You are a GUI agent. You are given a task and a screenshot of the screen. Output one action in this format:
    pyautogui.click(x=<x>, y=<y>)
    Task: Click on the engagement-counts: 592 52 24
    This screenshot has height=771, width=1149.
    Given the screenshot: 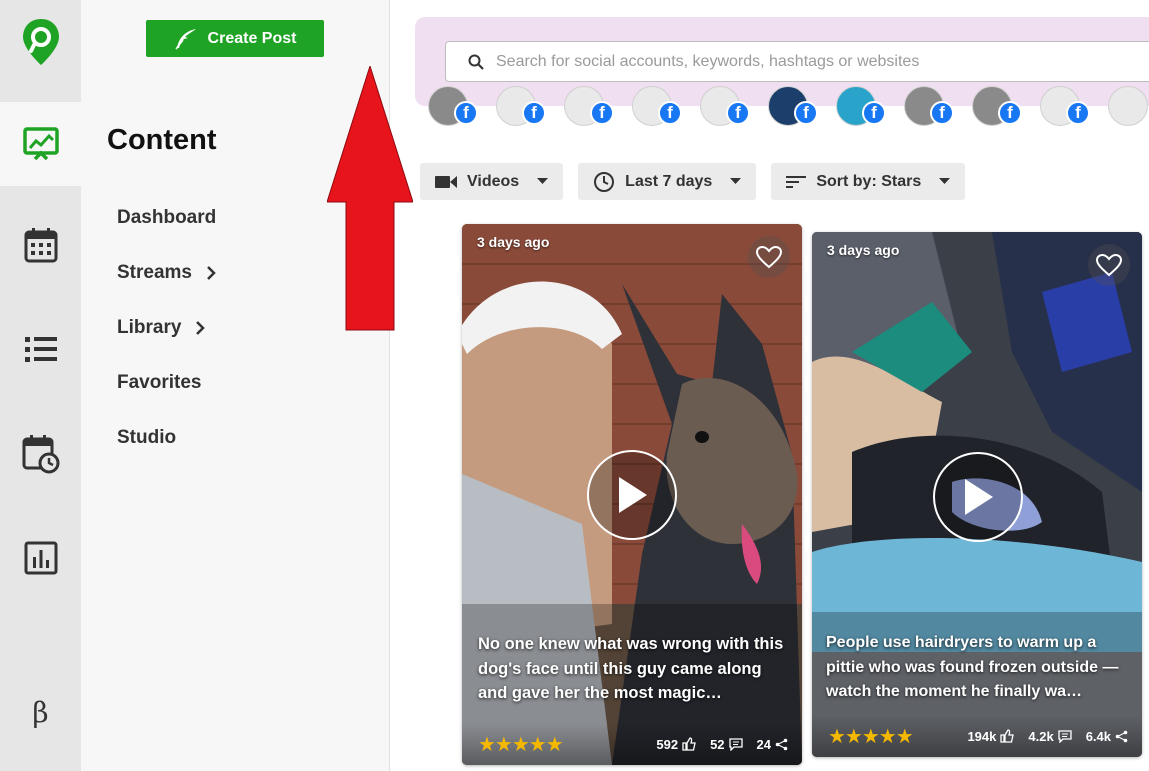 What is the action you would take?
    pyautogui.click(x=722, y=744)
    